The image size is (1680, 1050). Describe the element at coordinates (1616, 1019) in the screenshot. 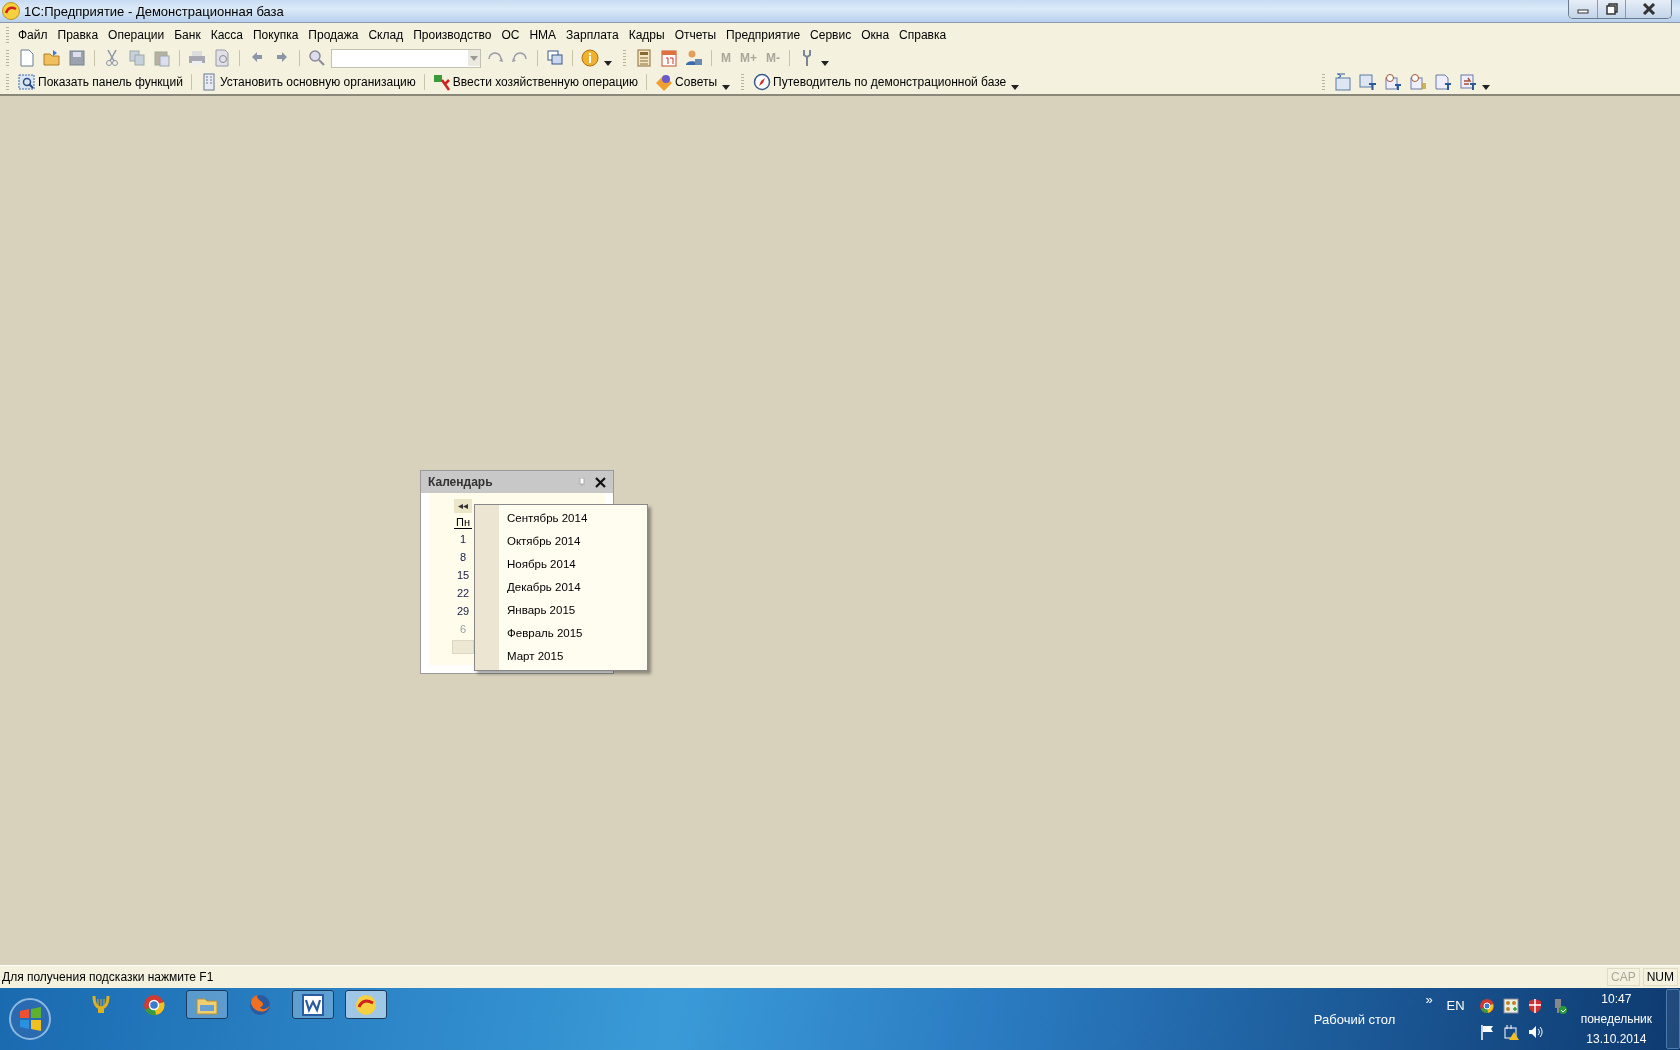

I see `clock-weekday: понедельник` at that location.